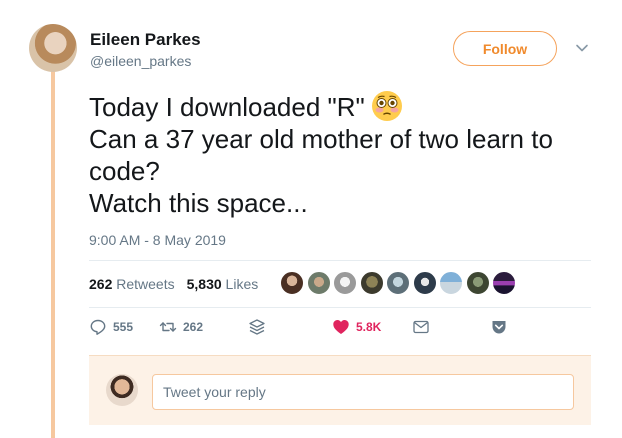  Describe the element at coordinates (242, 284) in the screenshot. I see `like-stat-label: Likes` at that location.